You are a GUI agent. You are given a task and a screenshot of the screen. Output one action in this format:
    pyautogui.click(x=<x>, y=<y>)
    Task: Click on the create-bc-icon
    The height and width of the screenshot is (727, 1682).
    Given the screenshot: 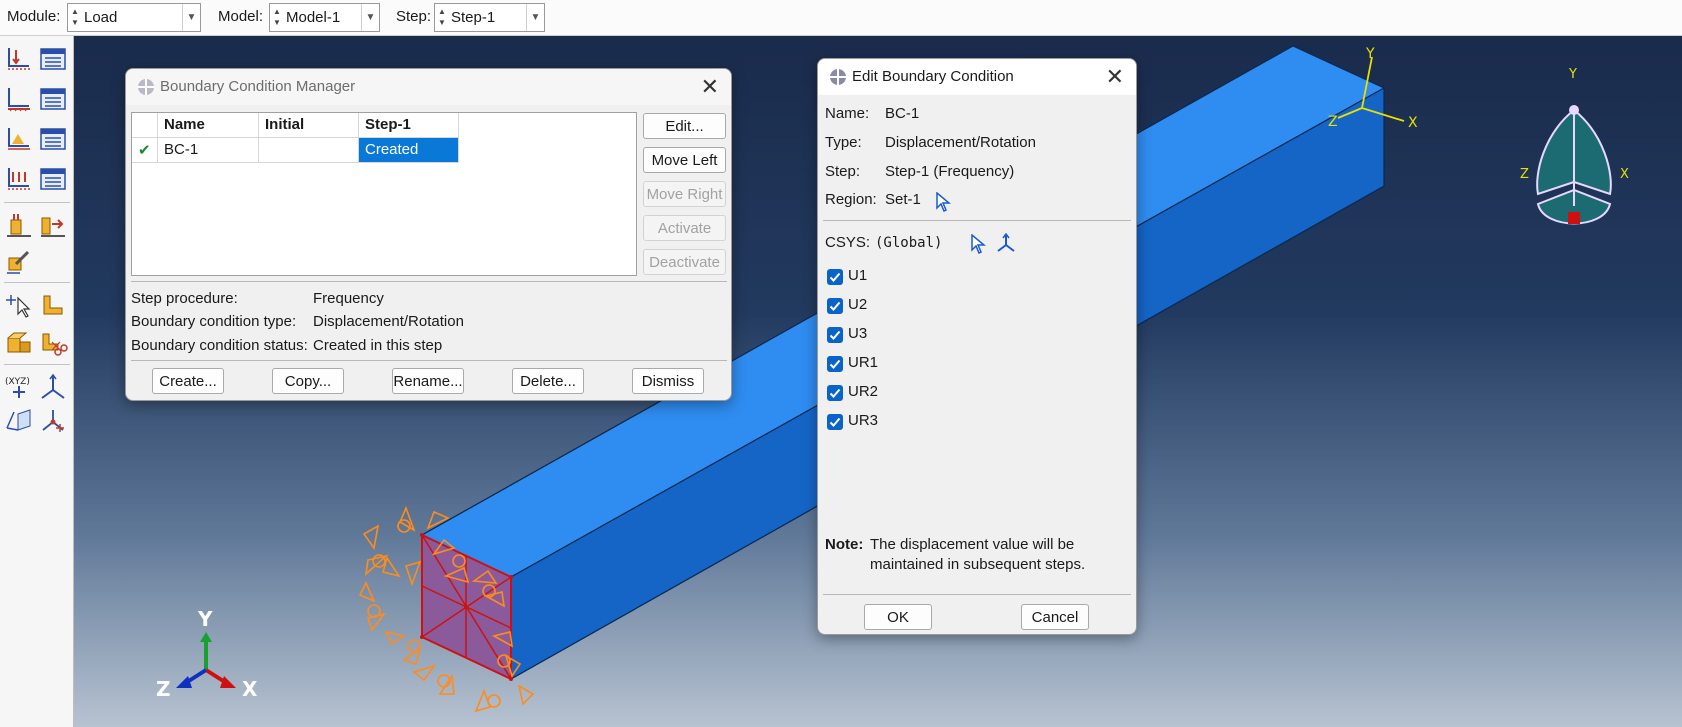 What is the action you would take?
    pyautogui.click(x=19, y=99)
    